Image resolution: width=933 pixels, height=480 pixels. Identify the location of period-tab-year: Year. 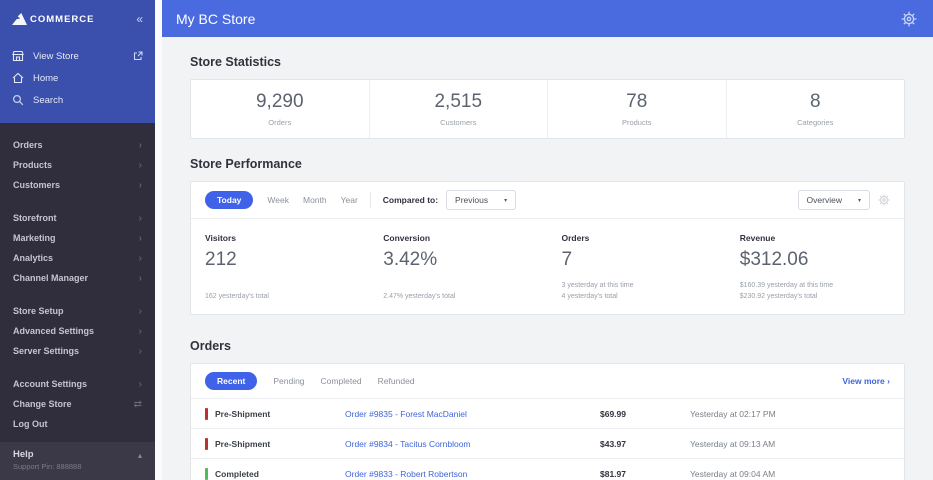
(349, 200).